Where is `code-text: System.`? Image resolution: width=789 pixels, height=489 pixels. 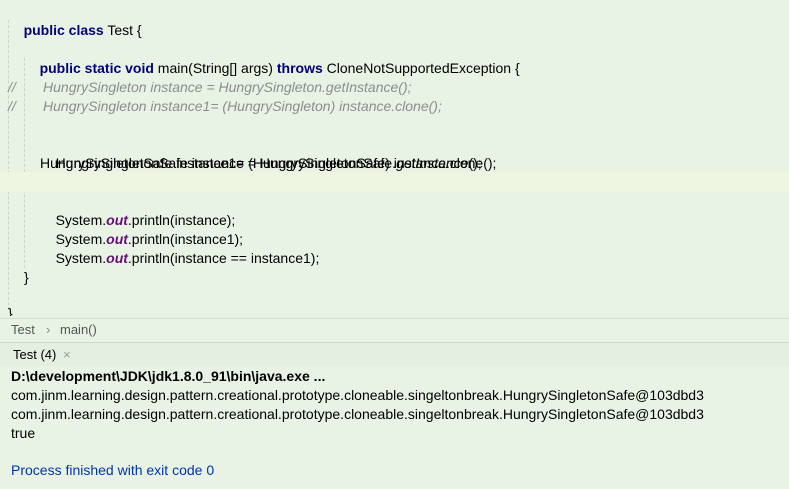 code-text: System. is located at coordinates (81, 258).